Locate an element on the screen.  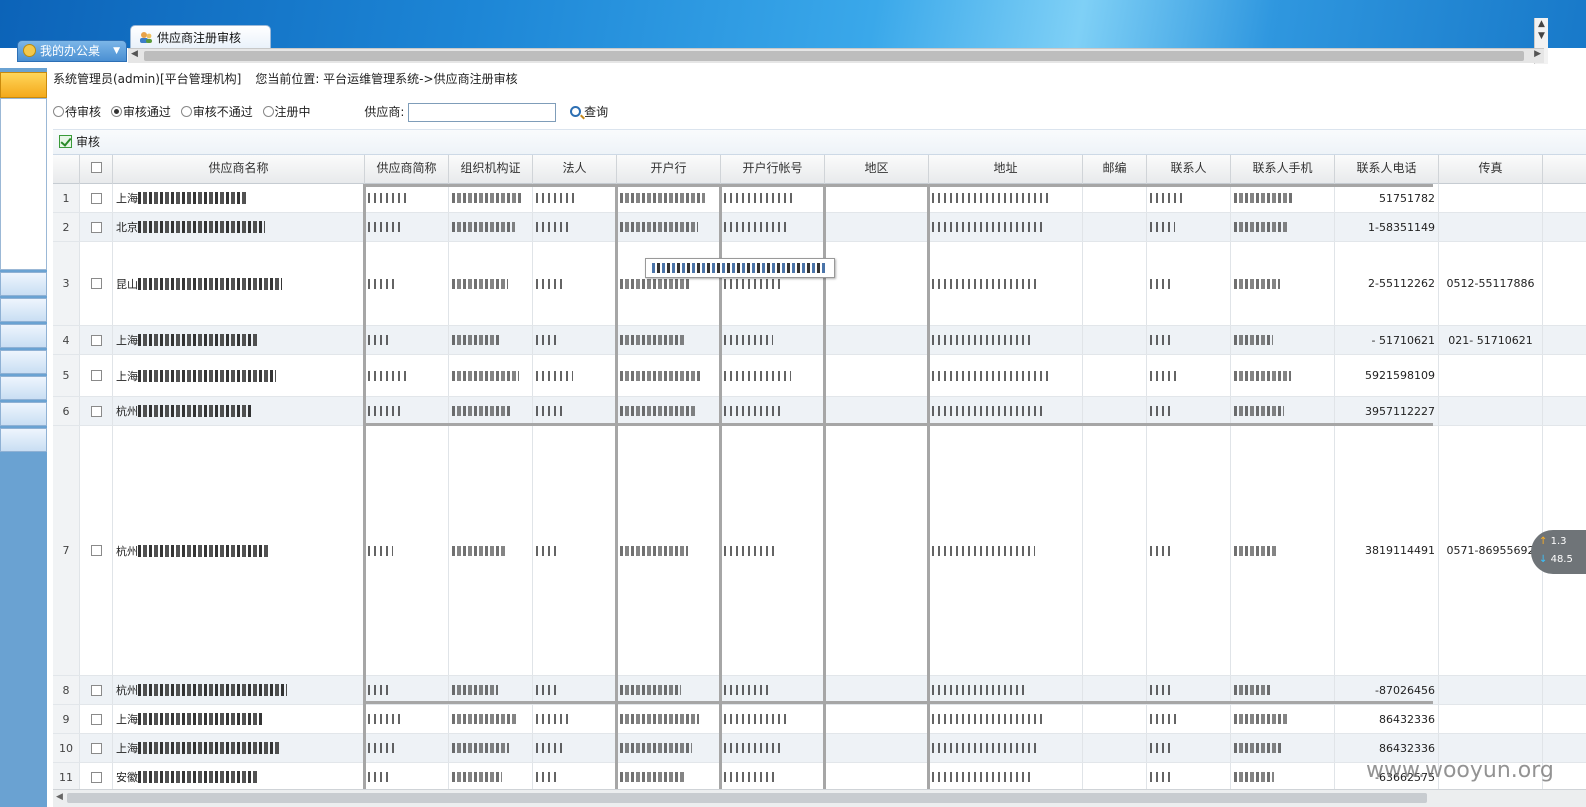
header-postcode: 邮编 is located at coordinates (1115, 169).